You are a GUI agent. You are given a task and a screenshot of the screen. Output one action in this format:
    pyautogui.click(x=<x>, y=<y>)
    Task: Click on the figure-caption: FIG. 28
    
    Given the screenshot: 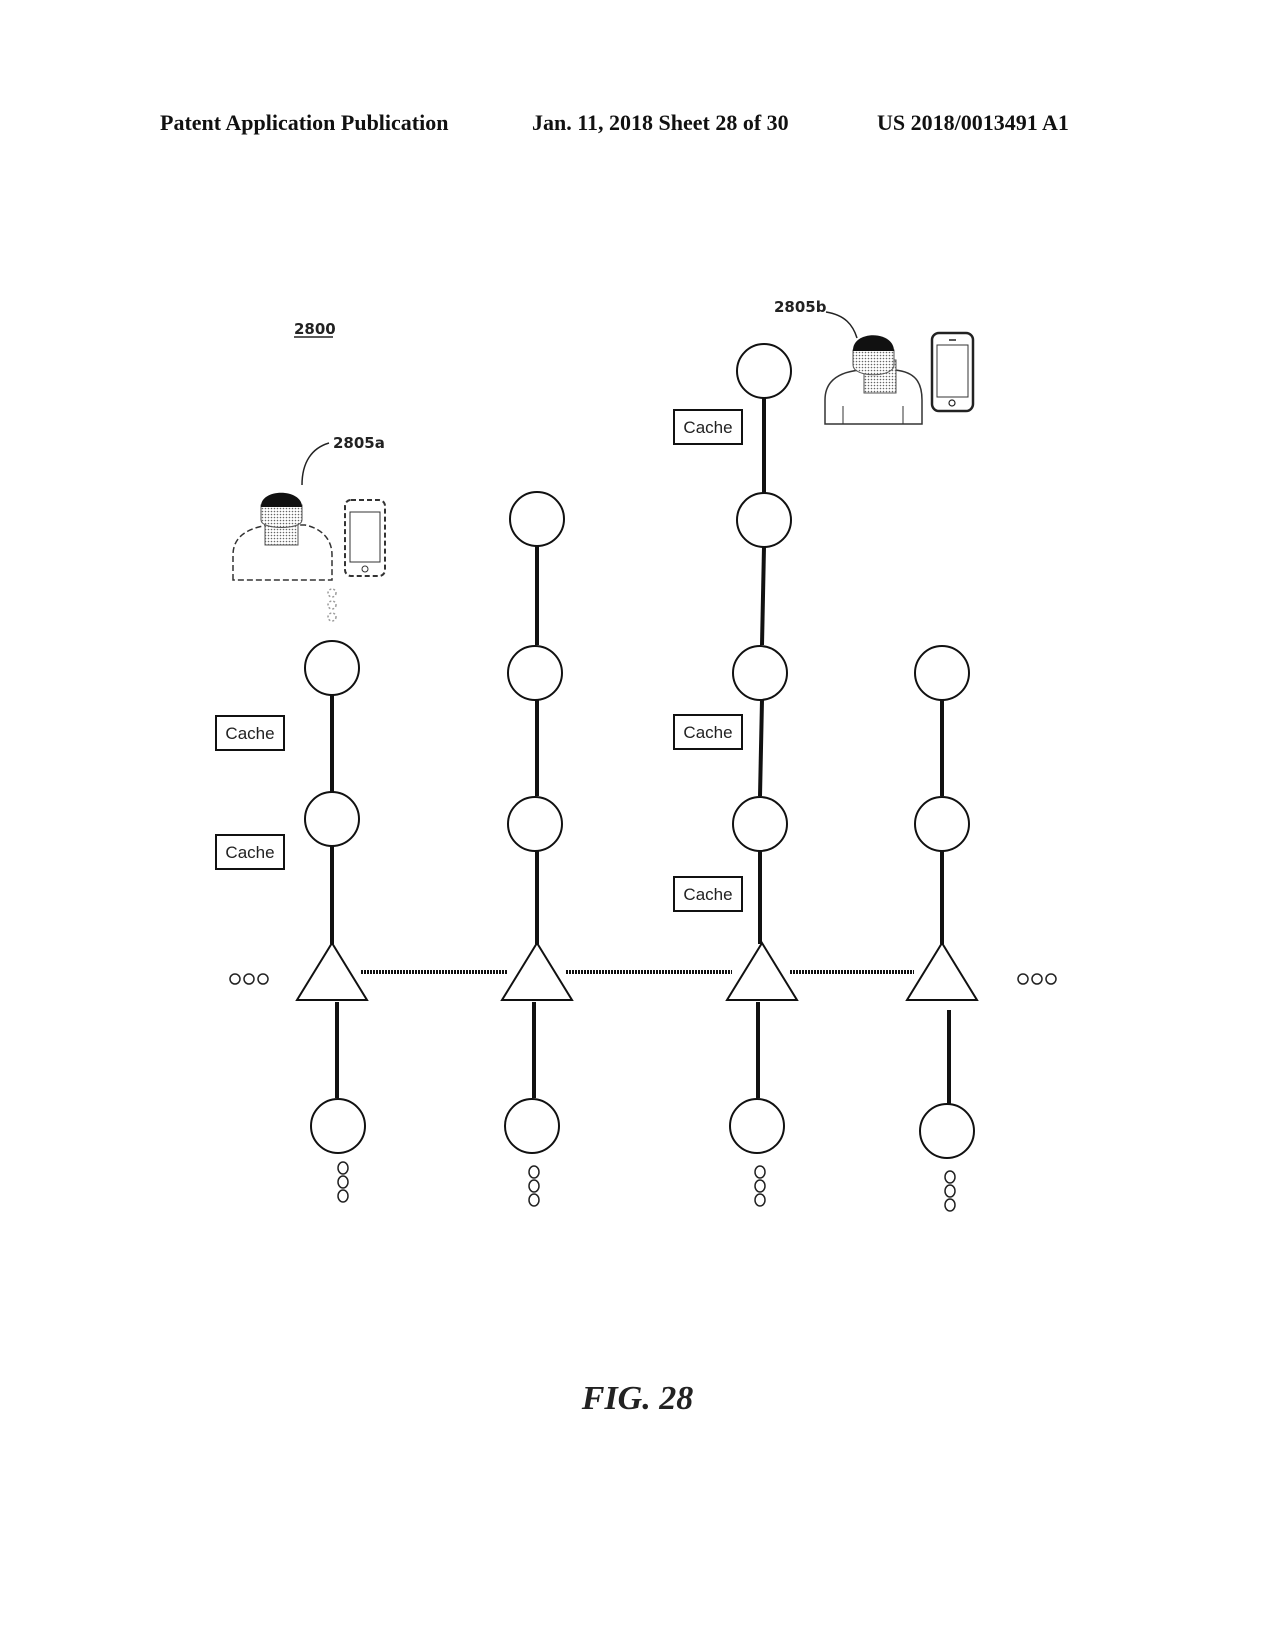 What is the action you would take?
    pyautogui.click(x=637, y=1398)
    